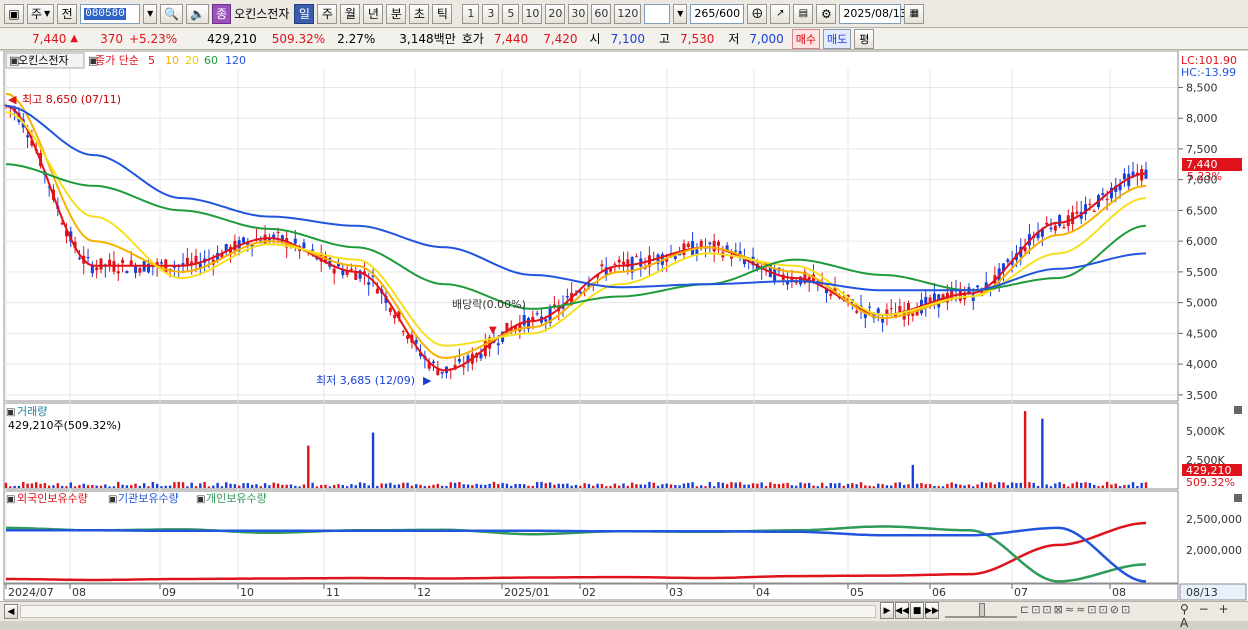  Describe the element at coordinates (981, 610) in the screenshot. I see `zoom-slider` at that location.